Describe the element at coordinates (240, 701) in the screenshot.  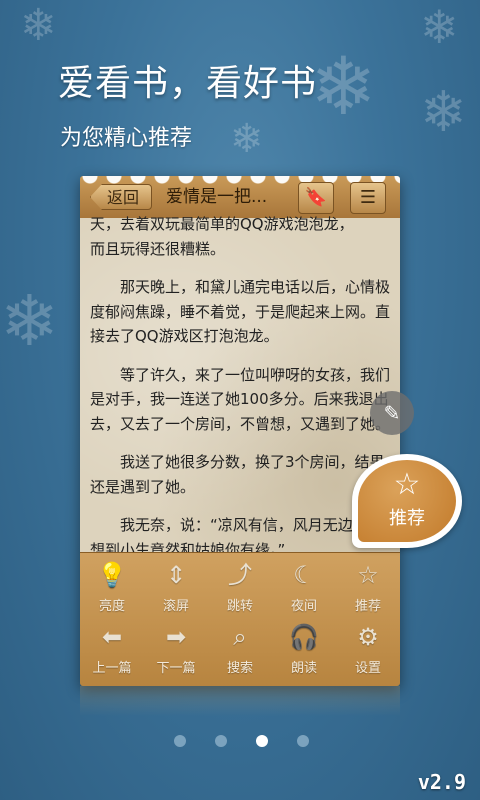
I see `phone-reflection` at that location.